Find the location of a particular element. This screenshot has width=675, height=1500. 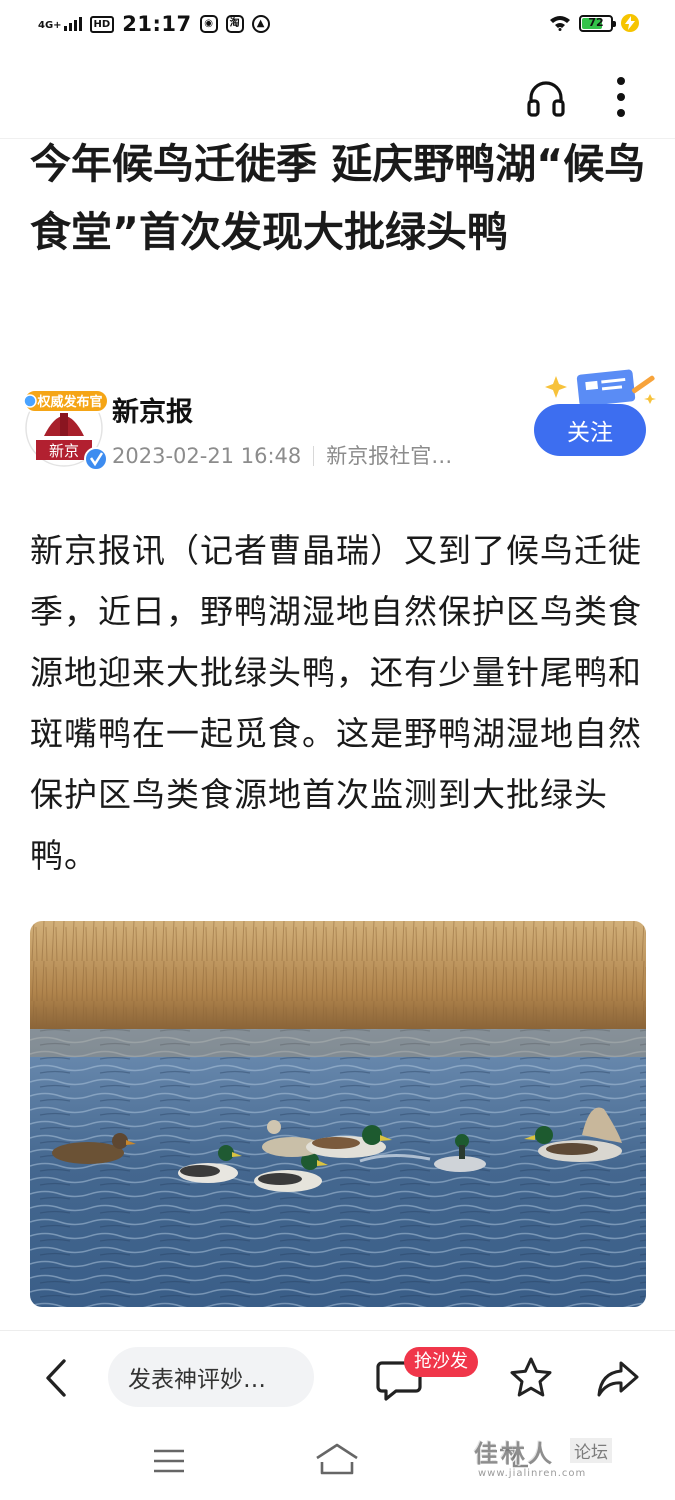

author-row: 新京 权威发布官 新京报 2023-02-21 16:48 新京报社官… 关注 is located at coordinates (339, 423).